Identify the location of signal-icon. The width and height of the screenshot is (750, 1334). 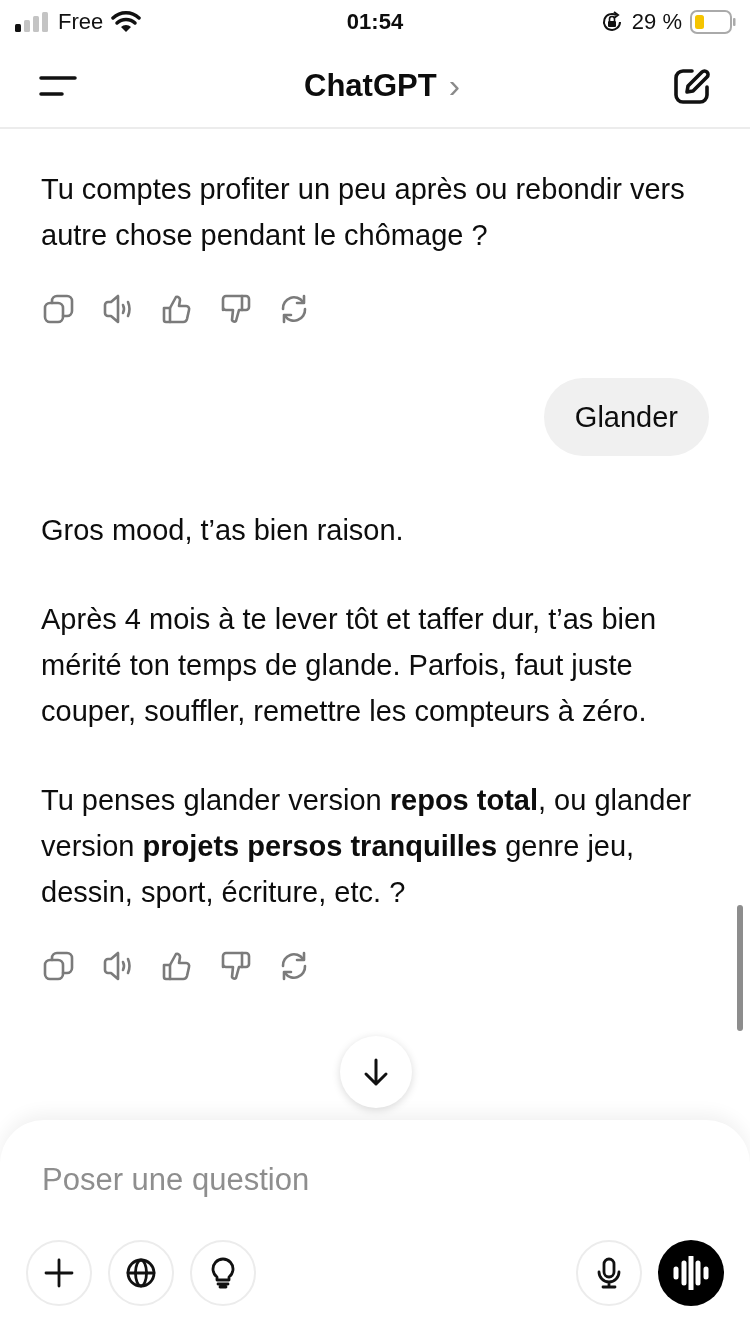
(32, 22).